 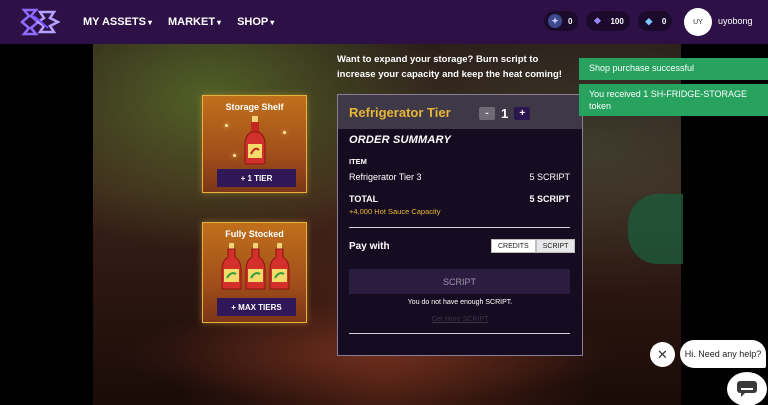 What do you see at coordinates (256, 178) in the screenshot?
I see `add-one-tier-button: + 1 TIER` at bounding box center [256, 178].